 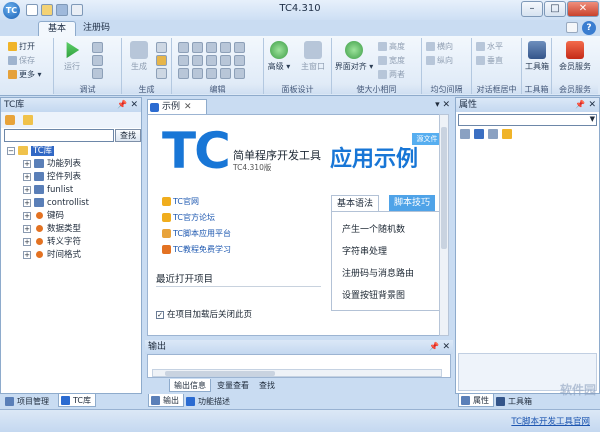 What do you see at coordinates (52, 177) in the screenshot?
I see `tree-item: + 控件列表` at bounding box center [52, 177].